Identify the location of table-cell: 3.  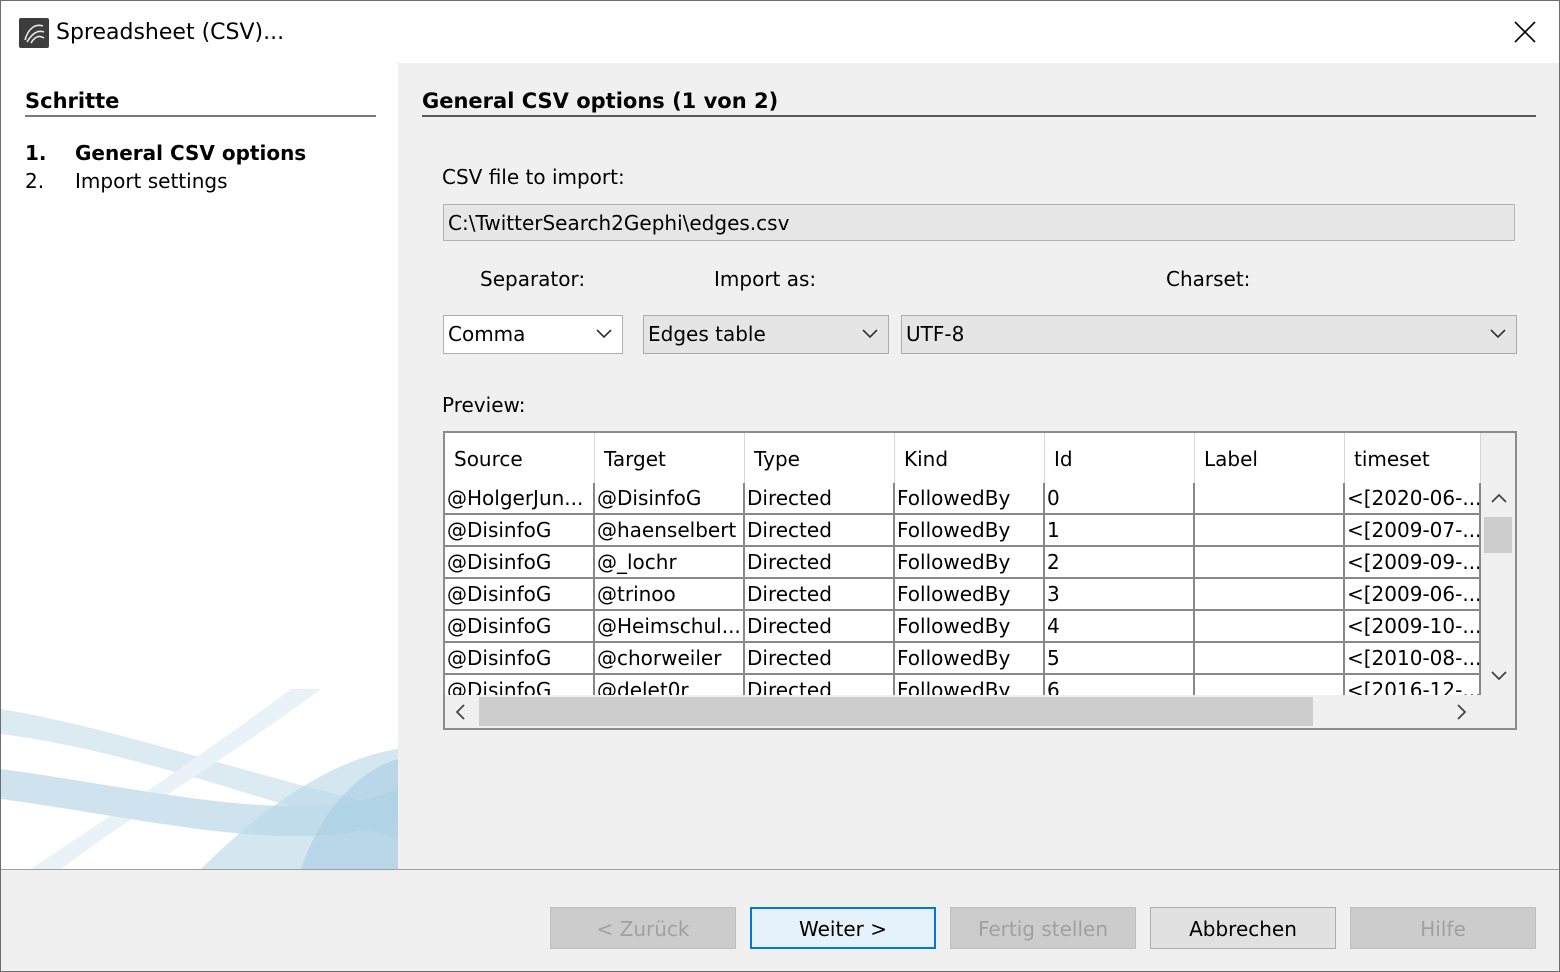
(1120, 595).